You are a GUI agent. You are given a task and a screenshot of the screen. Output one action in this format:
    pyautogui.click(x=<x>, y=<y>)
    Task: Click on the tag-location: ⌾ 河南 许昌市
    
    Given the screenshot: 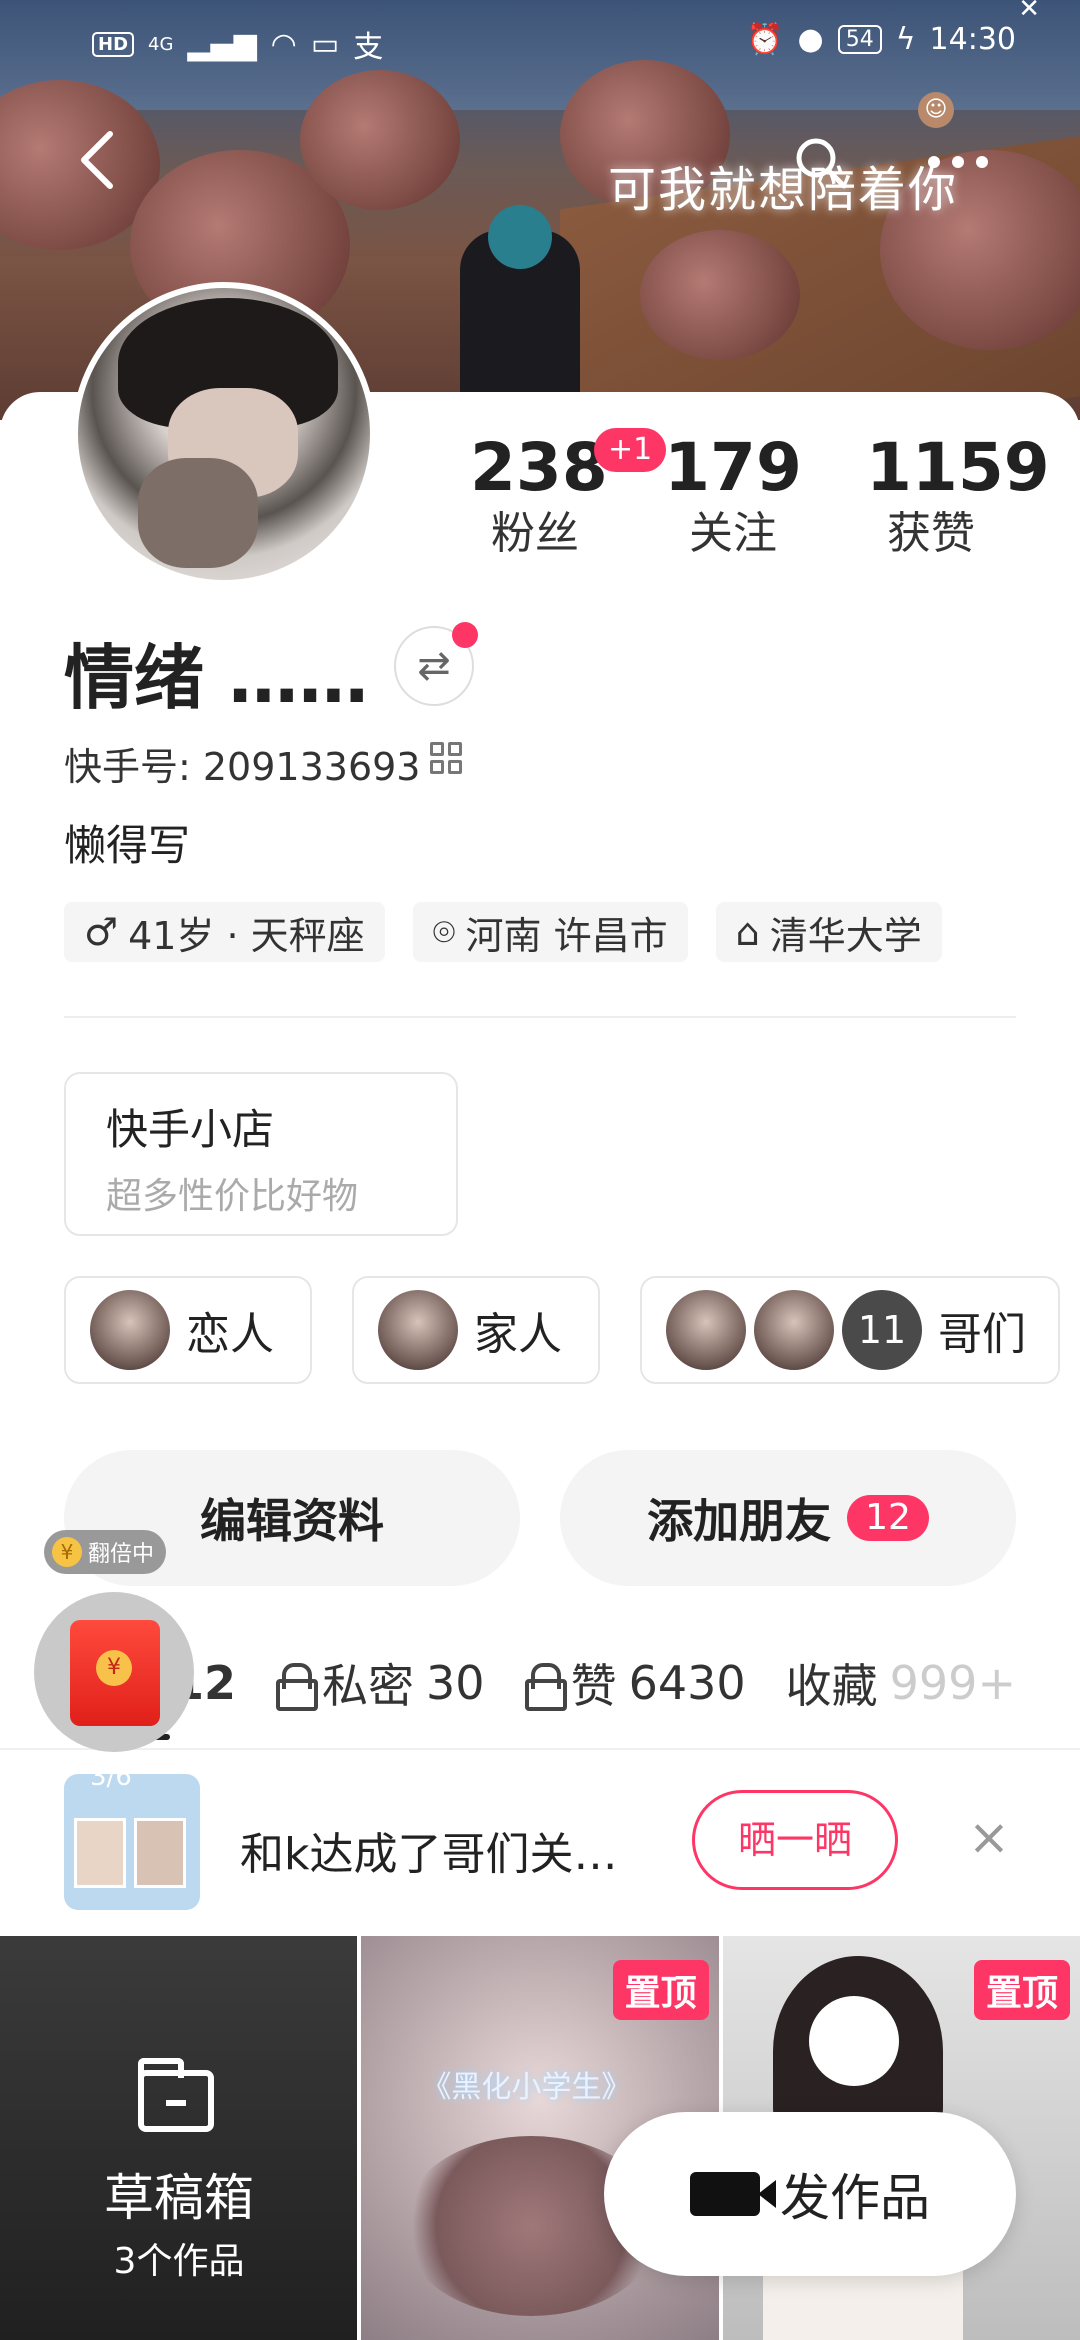 What is the action you would take?
    pyautogui.click(x=550, y=932)
    